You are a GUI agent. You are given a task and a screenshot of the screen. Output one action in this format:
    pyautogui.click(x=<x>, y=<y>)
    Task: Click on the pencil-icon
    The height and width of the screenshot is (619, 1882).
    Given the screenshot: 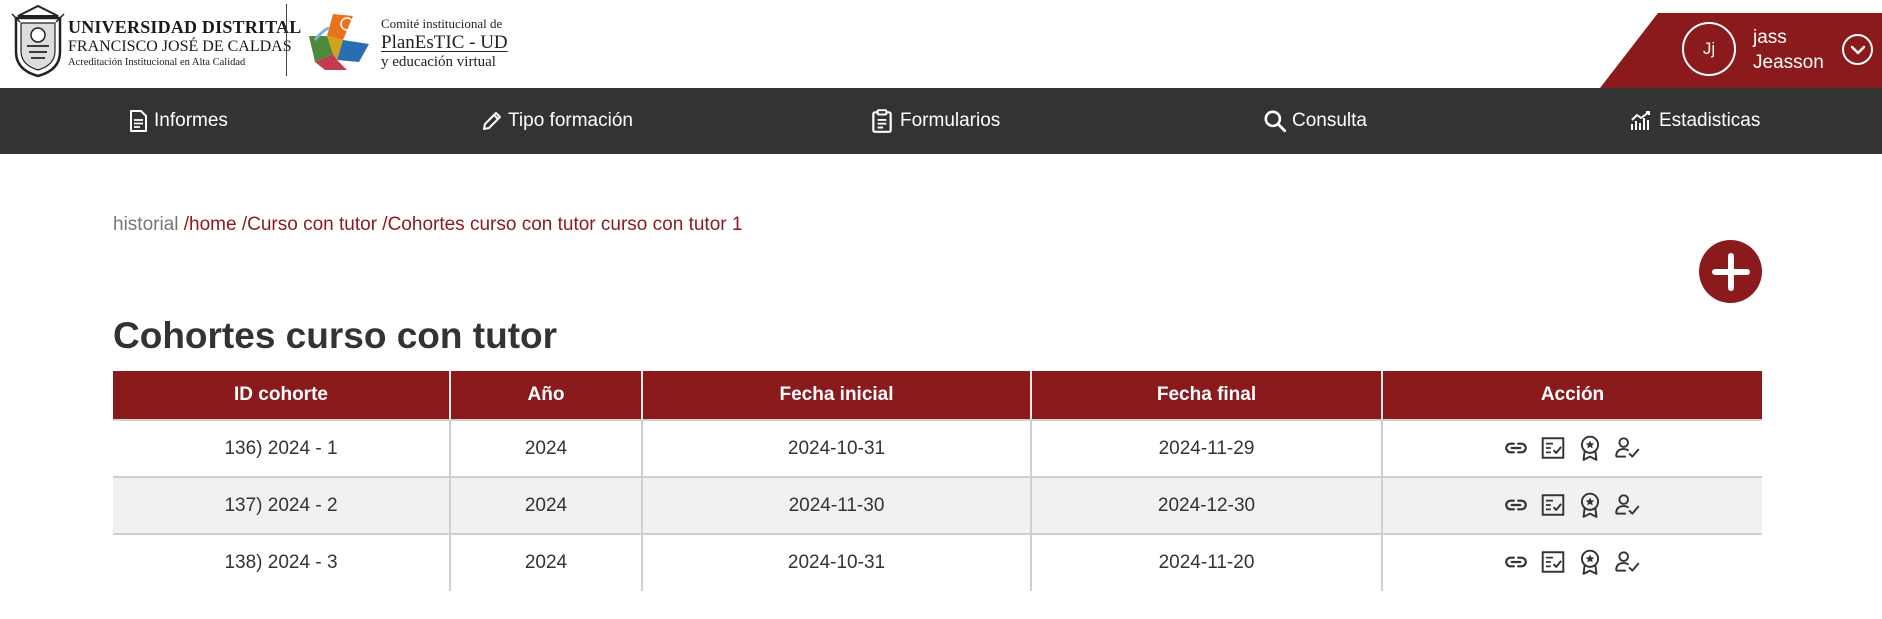 What is the action you would take?
    pyautogui.click(x=492, y=121)
    